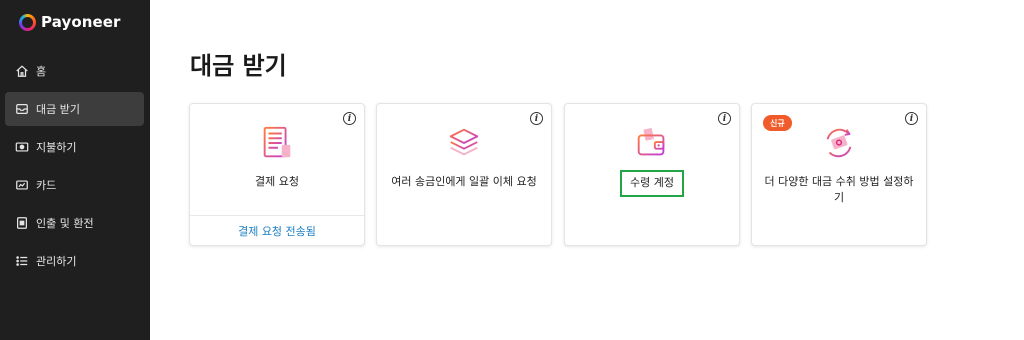 This screenshot has height=340, width=1024. I want to click on sidebar-item-label: 지불하기, so click(56, 147).